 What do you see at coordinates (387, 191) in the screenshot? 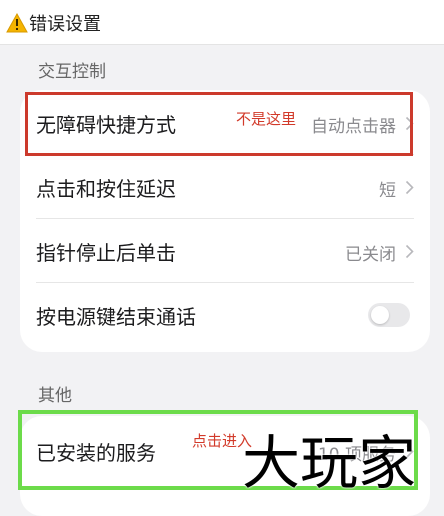
I see `row-value: 短` at bounding box center [387, 191].